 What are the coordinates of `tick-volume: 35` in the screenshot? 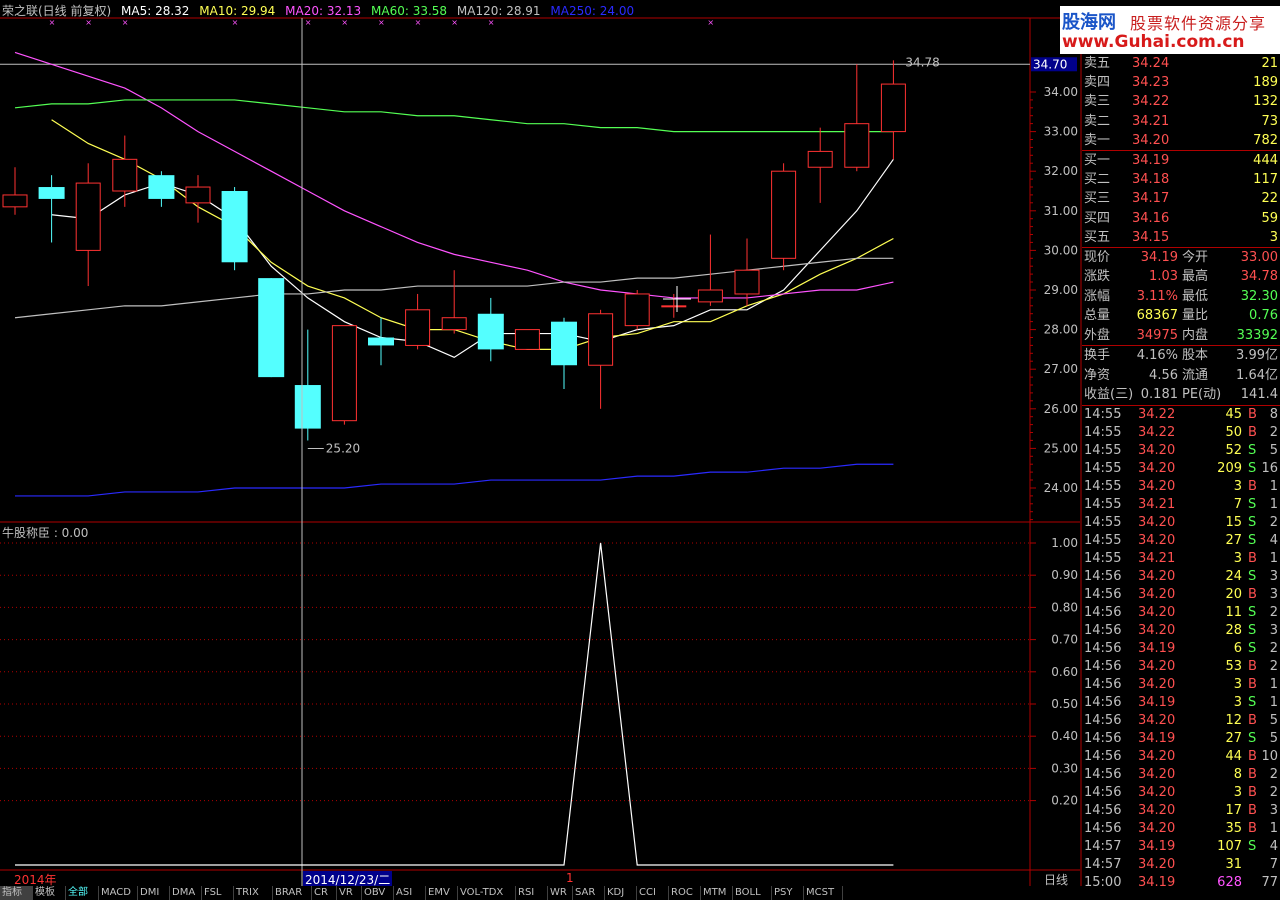 It's located at (1233, 828).